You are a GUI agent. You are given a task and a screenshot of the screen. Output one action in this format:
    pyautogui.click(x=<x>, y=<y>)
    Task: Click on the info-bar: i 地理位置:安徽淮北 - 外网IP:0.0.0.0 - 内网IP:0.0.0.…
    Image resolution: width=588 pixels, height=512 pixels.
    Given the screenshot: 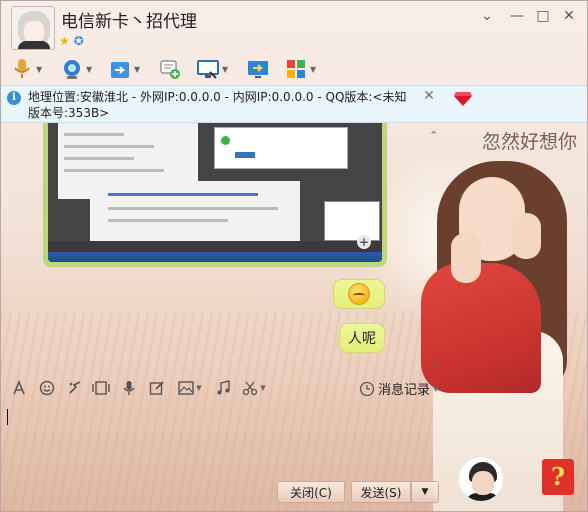 What is the action you would take?
    pyautogui.click(x=294, y=104)
    